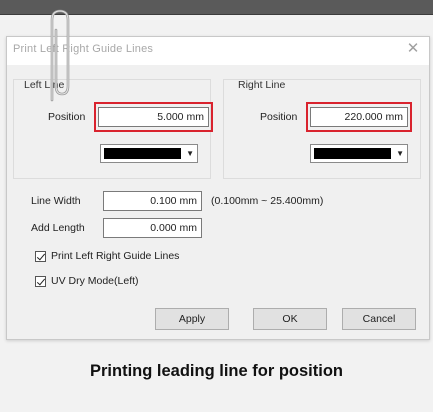 The height and width of the screenshot is (412, 433). Describe the element at coordinates (67, 117) in the screenshot. I see `left-position-label: Position` at that location.